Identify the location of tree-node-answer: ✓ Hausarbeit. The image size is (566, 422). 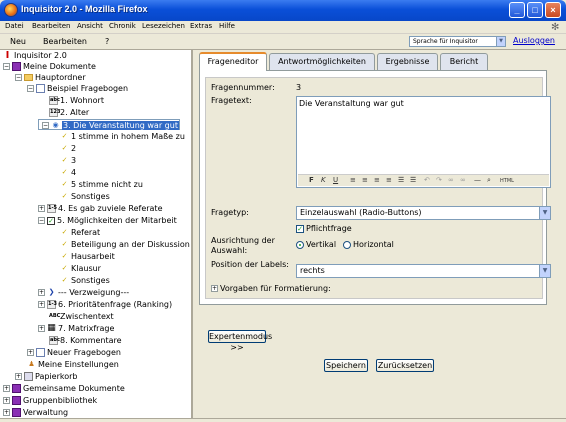
(87, 256).